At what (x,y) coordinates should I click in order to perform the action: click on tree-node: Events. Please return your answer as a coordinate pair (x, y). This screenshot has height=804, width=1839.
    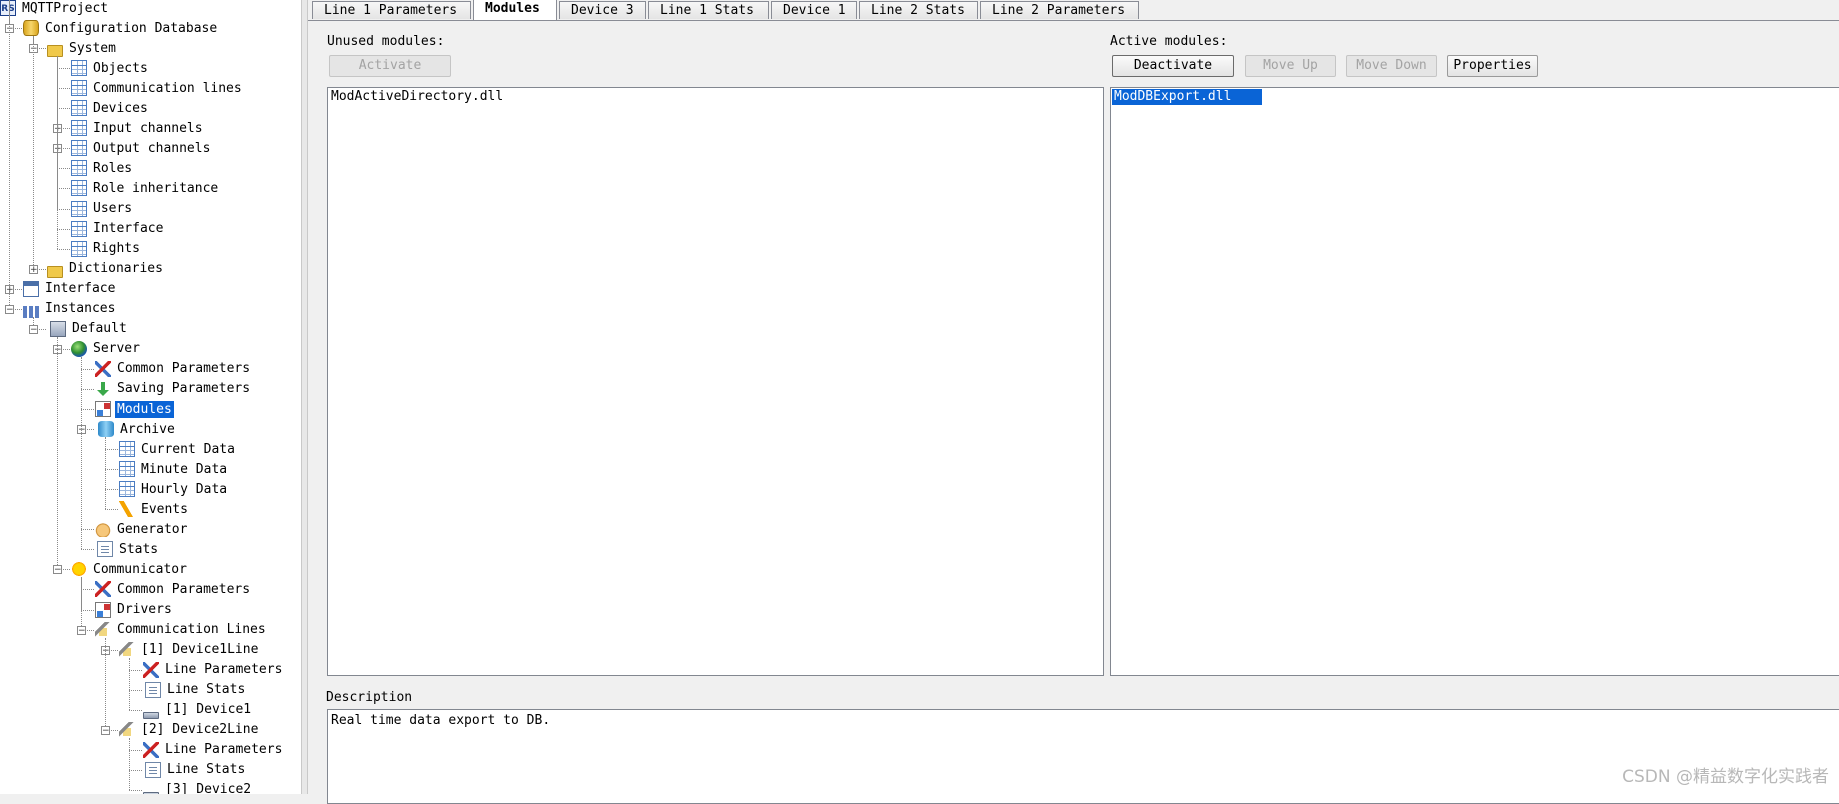
    Looking at the image, I should click on (154, 509).